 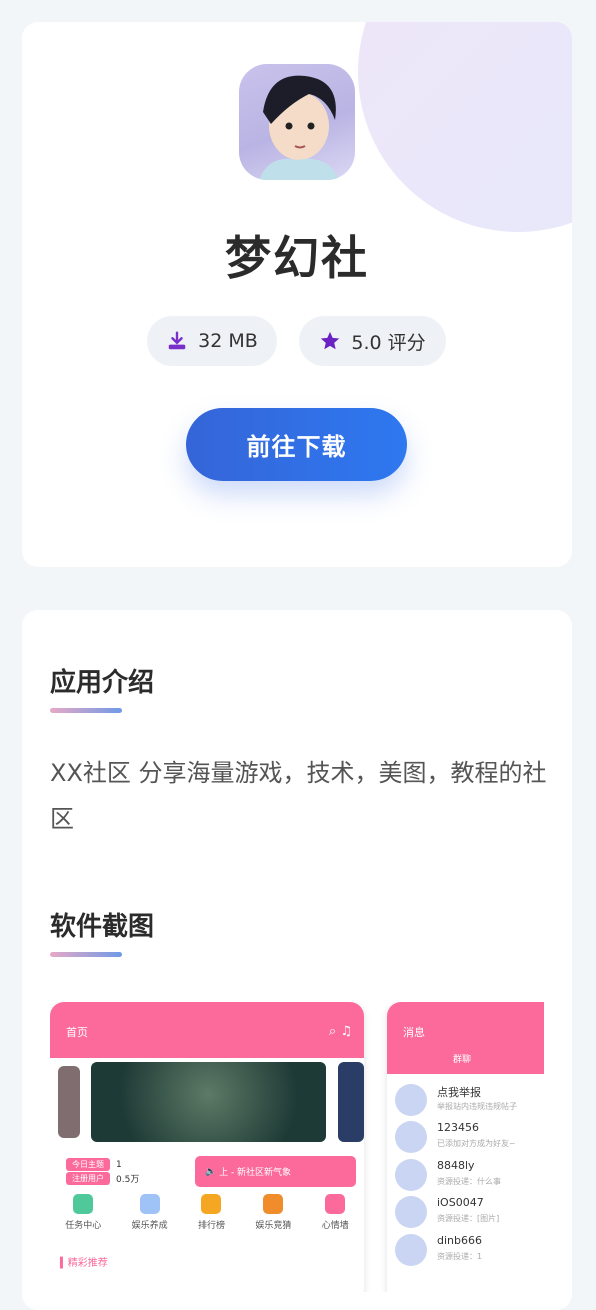 What do you see at coordinates (86, 710) in the screenshot?
I see `intro-title-underline` at bounding box center [86, 710].